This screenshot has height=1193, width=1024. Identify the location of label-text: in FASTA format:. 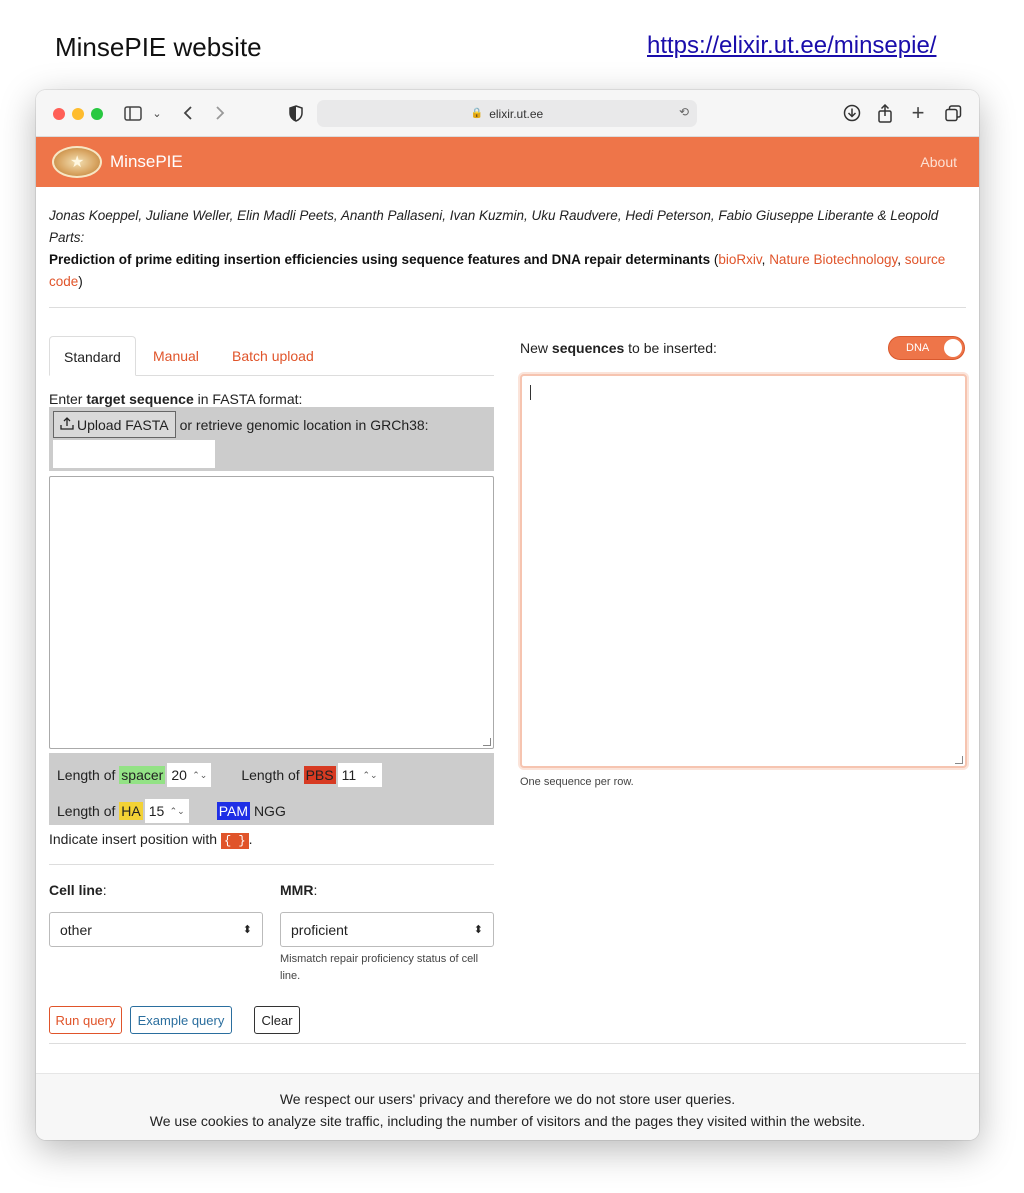
(248, 399).